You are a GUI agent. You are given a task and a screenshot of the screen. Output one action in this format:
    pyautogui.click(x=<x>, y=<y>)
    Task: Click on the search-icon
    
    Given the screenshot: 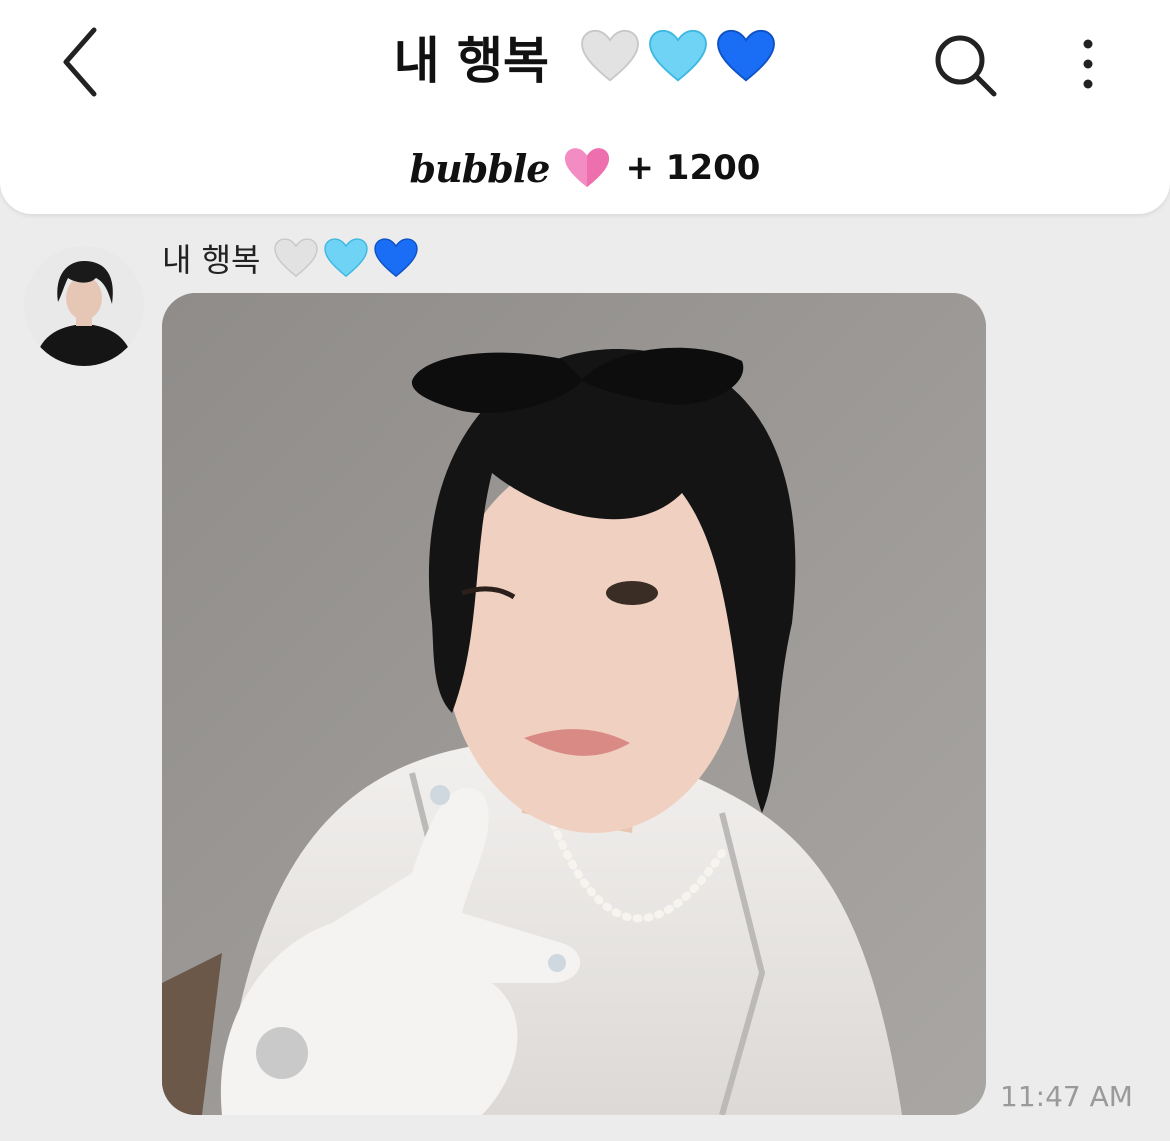 What is the action you would take?
    pyautogui.click(x=965, y=65)
    